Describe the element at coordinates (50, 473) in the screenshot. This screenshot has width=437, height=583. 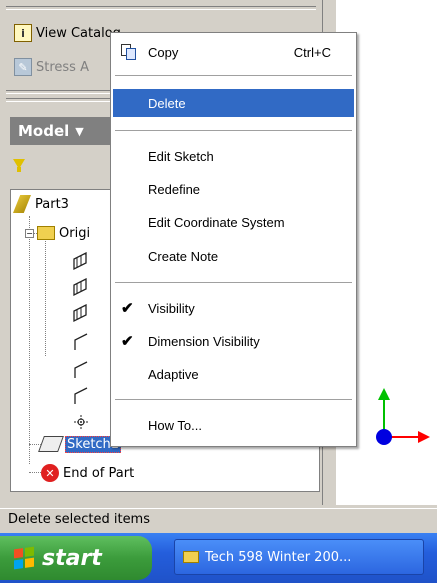
I see `end-of-part-icon: ✕` at that location.